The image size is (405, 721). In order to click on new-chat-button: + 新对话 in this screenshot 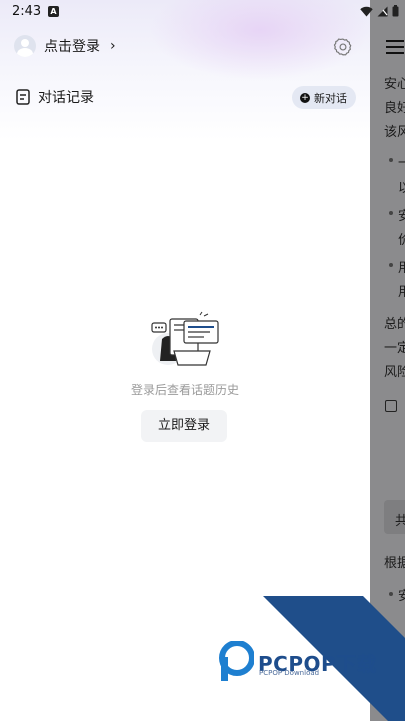, I will do `click(324, 97)`.